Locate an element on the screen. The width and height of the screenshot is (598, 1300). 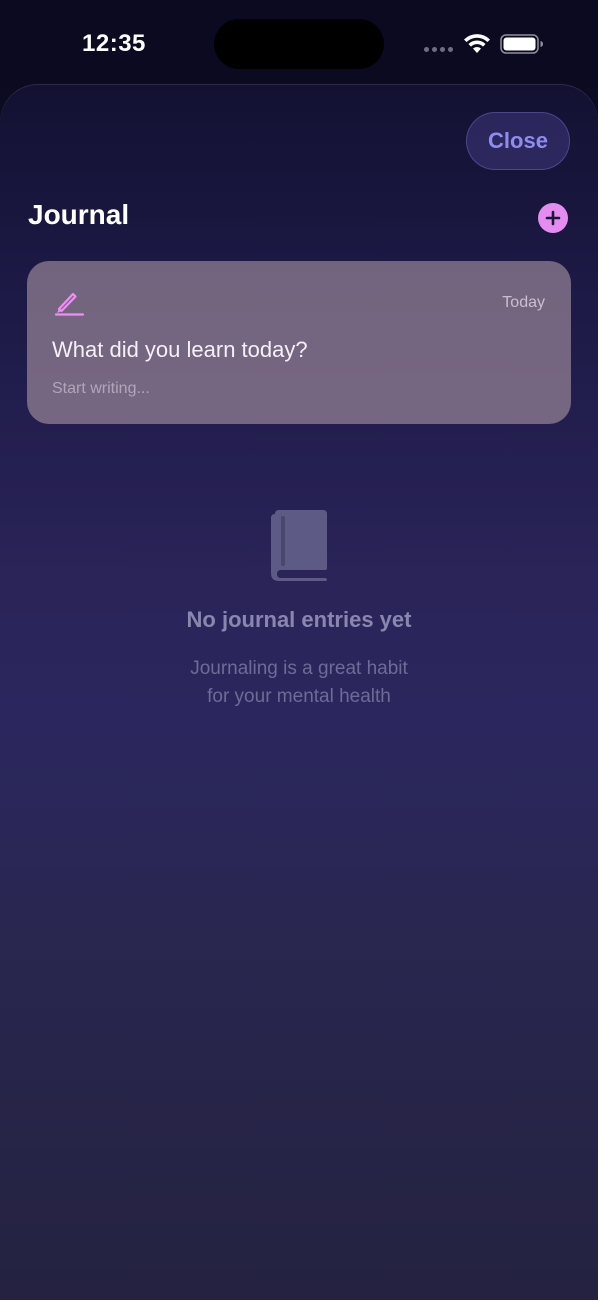
wifi-icon is located at coordinates (477, 43).